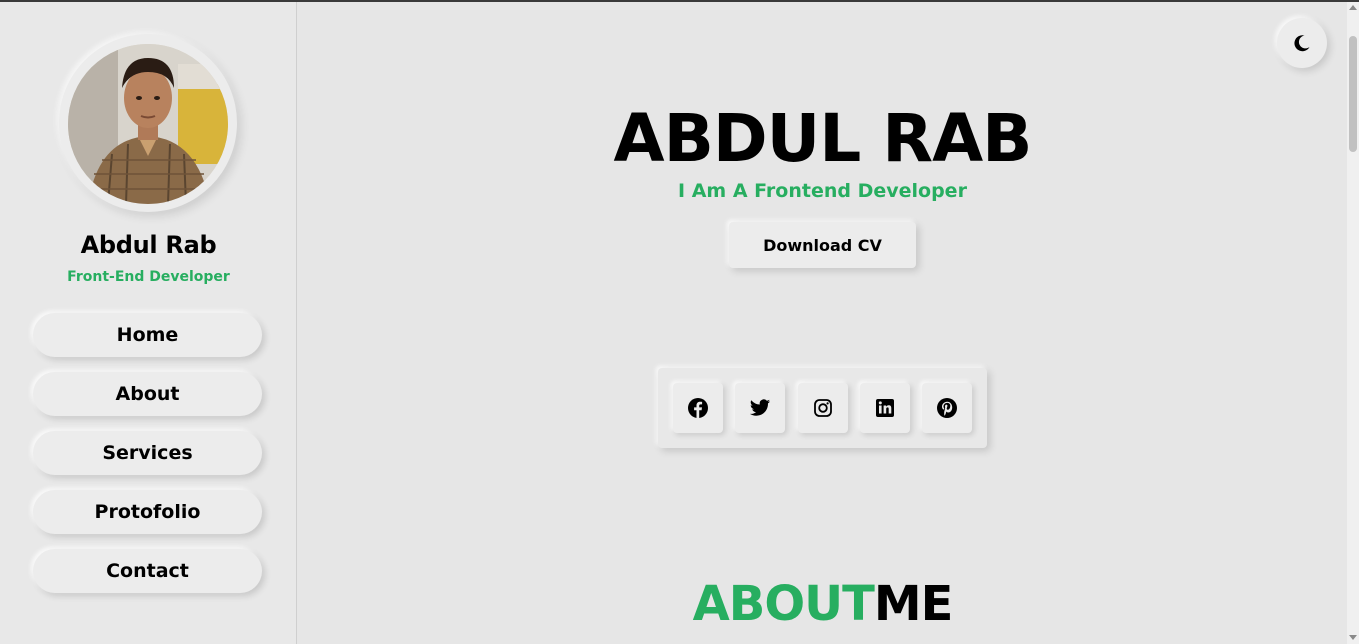 Image resolution: width=1359 pixels, height=644 pixels. Describe the element at coordinates (147, 512) in the screenshot. I see `nav-portfolio-button: Protofolio` at that location.